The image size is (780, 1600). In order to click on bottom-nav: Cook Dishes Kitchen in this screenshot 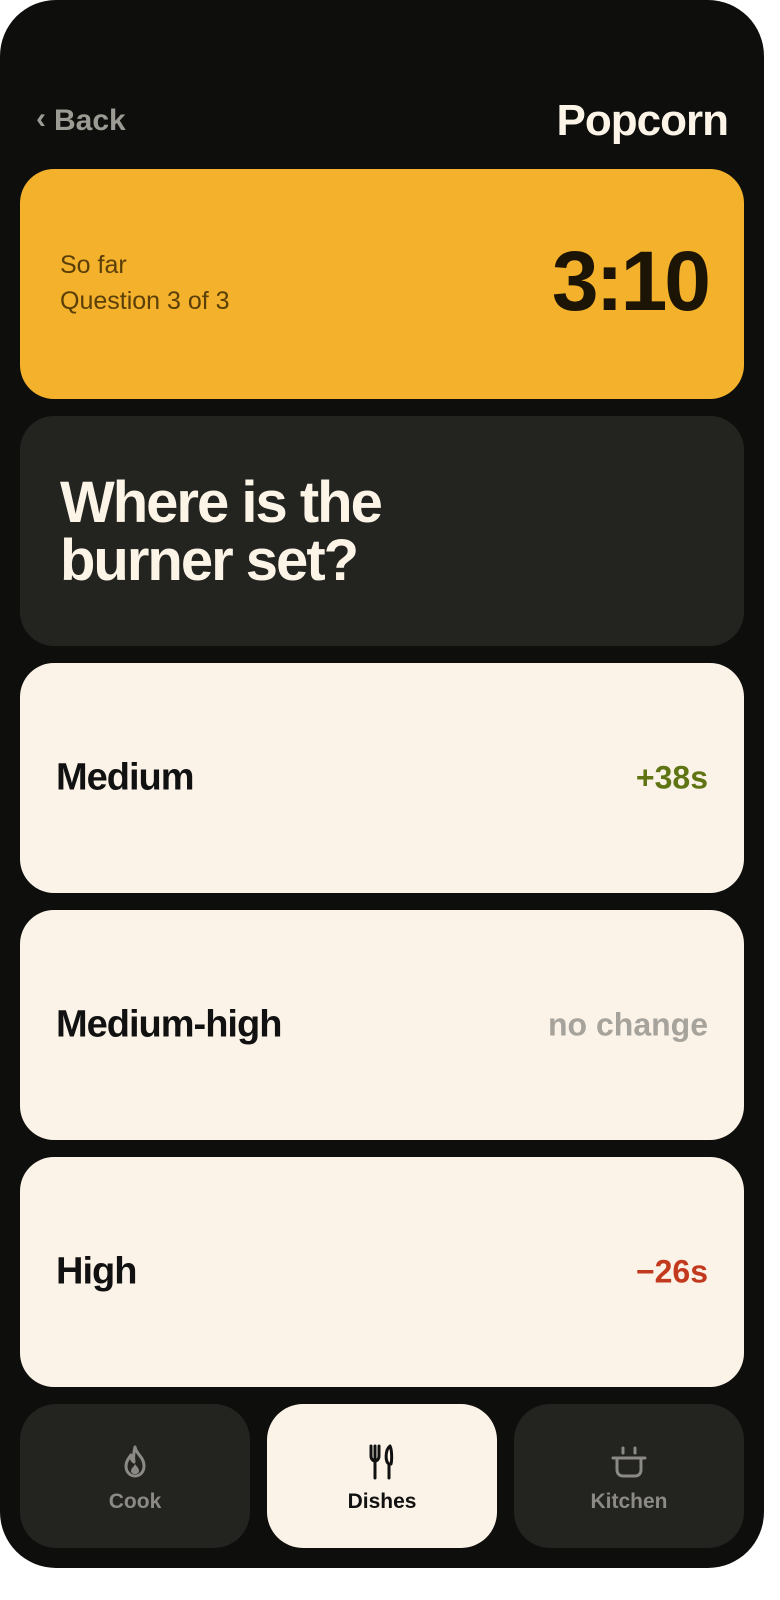, I will do `click(382, 1476)`.